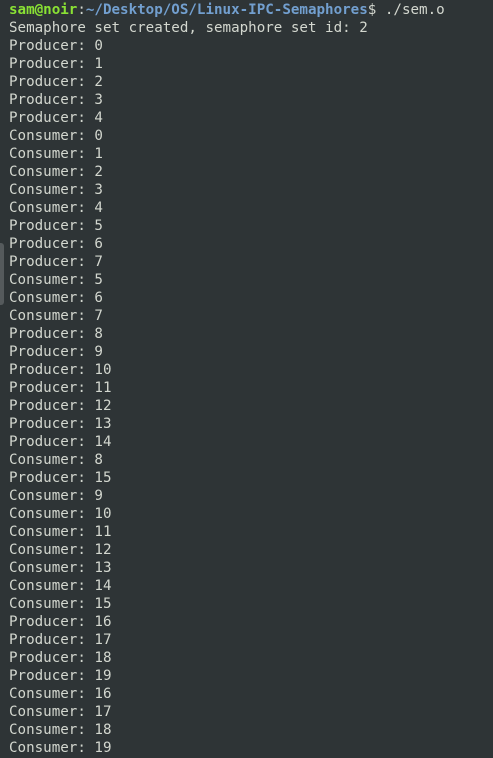  I want to click on output-line: Producer: 6, so click(56, 244).